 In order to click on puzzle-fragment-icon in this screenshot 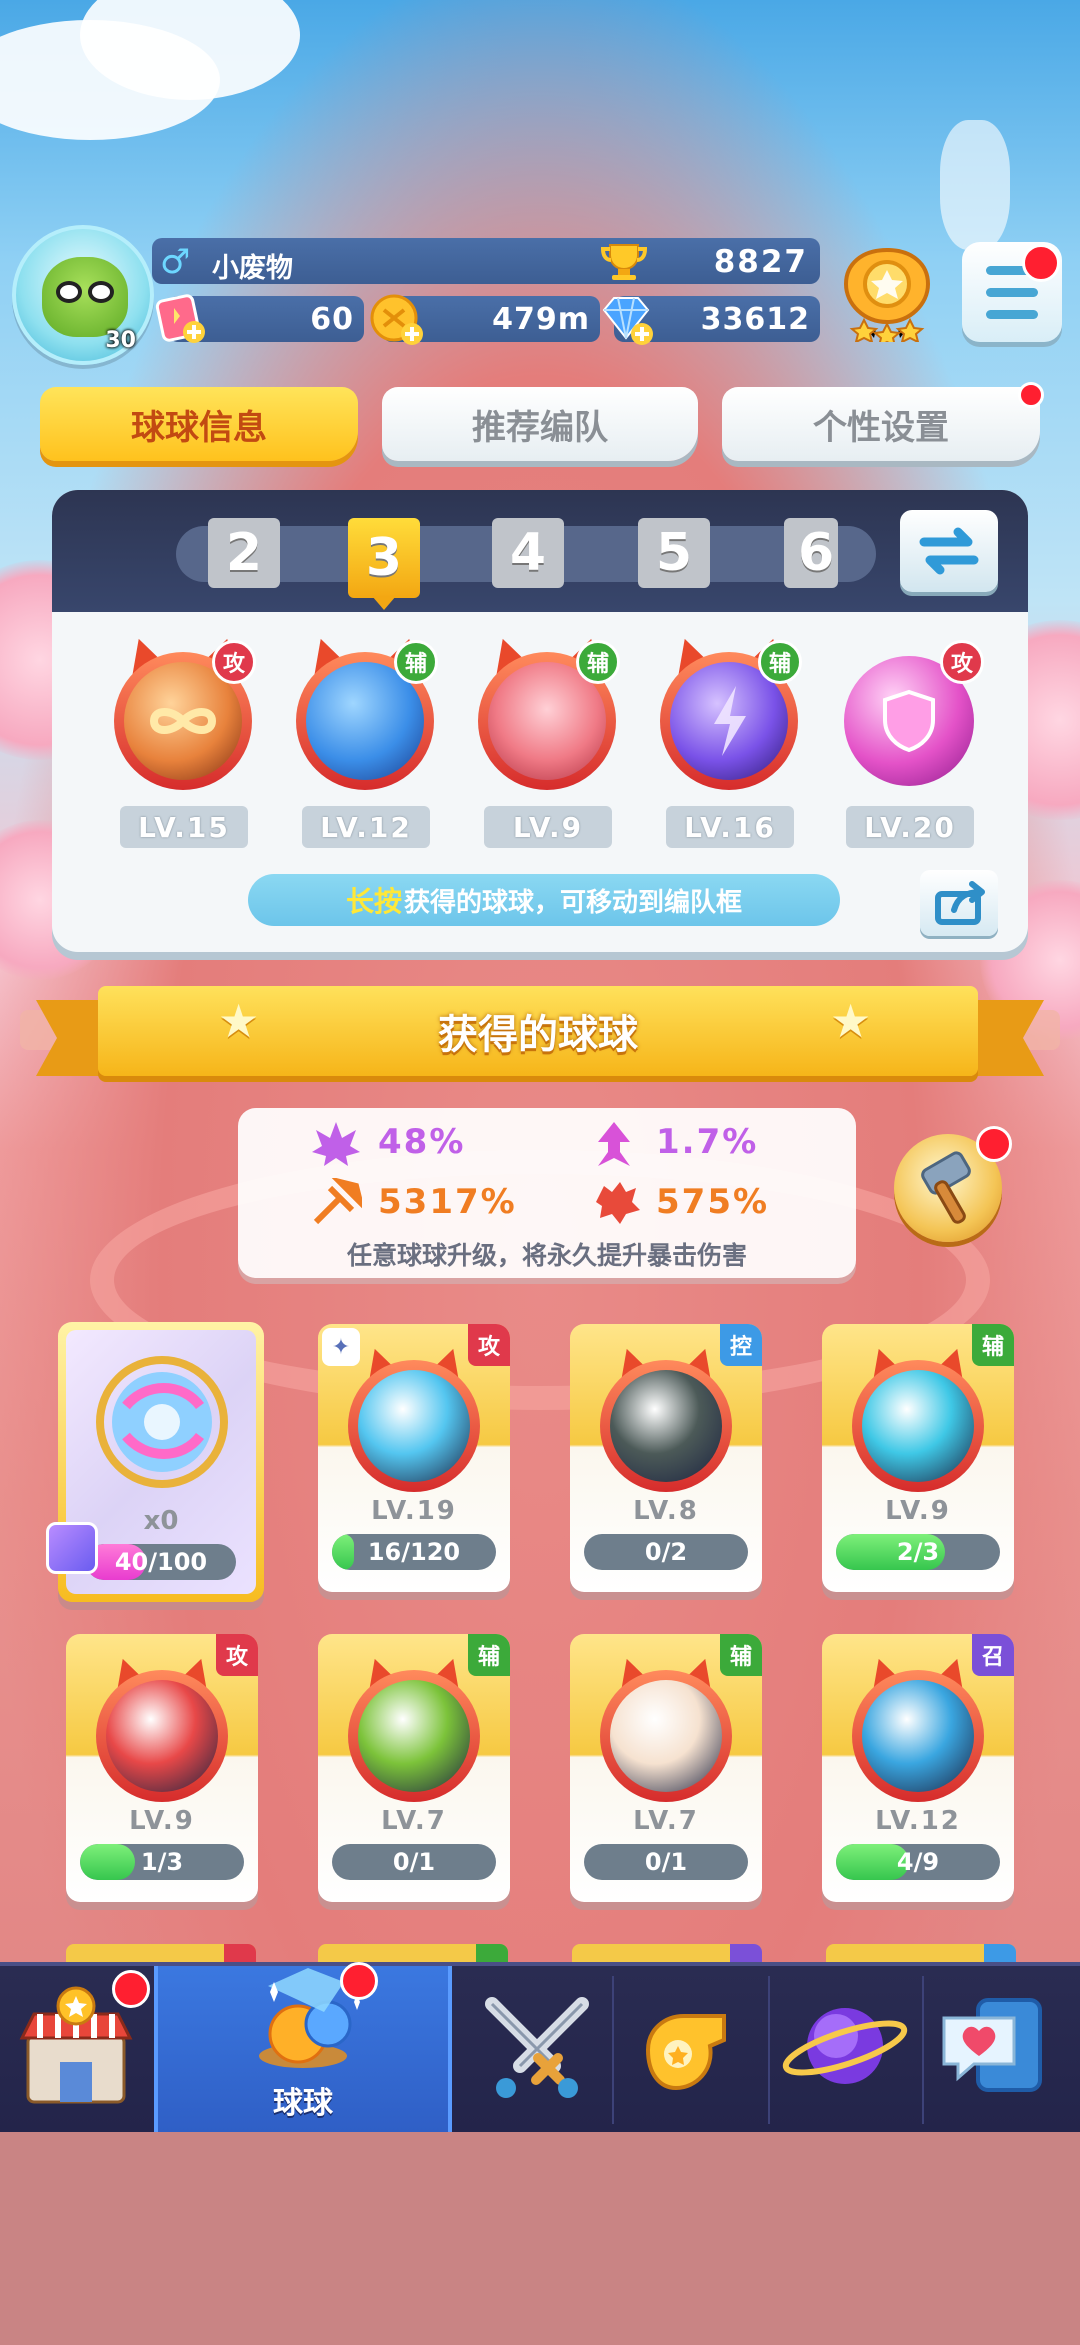, I will do `click(72, 1548)`.